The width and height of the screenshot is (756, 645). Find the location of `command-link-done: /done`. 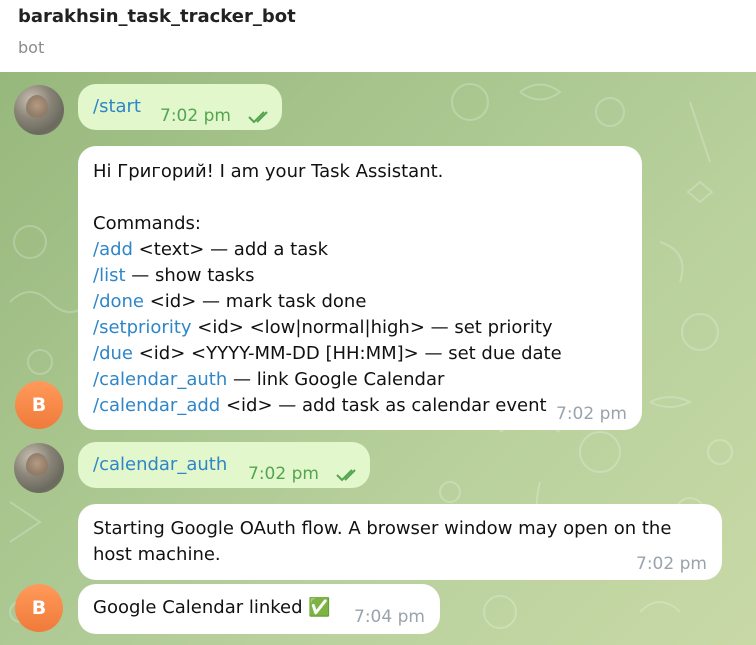

command-link-done: /done is located at coordinates (118, 301).